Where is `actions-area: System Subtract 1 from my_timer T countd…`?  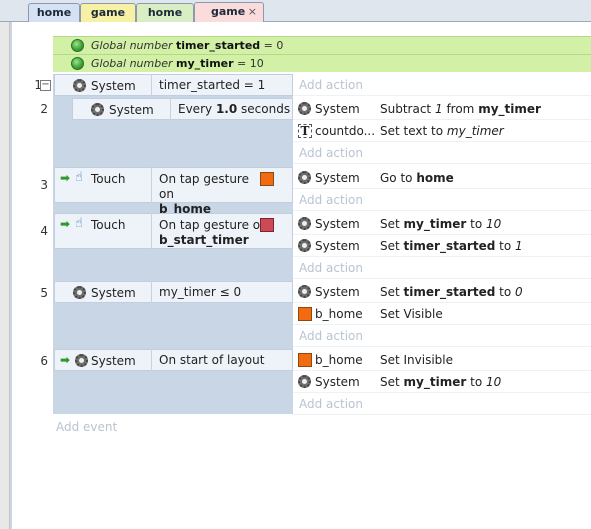 actions-area: System Subtract 1 from my_timer T countd… is located at coordinates (442, 131).